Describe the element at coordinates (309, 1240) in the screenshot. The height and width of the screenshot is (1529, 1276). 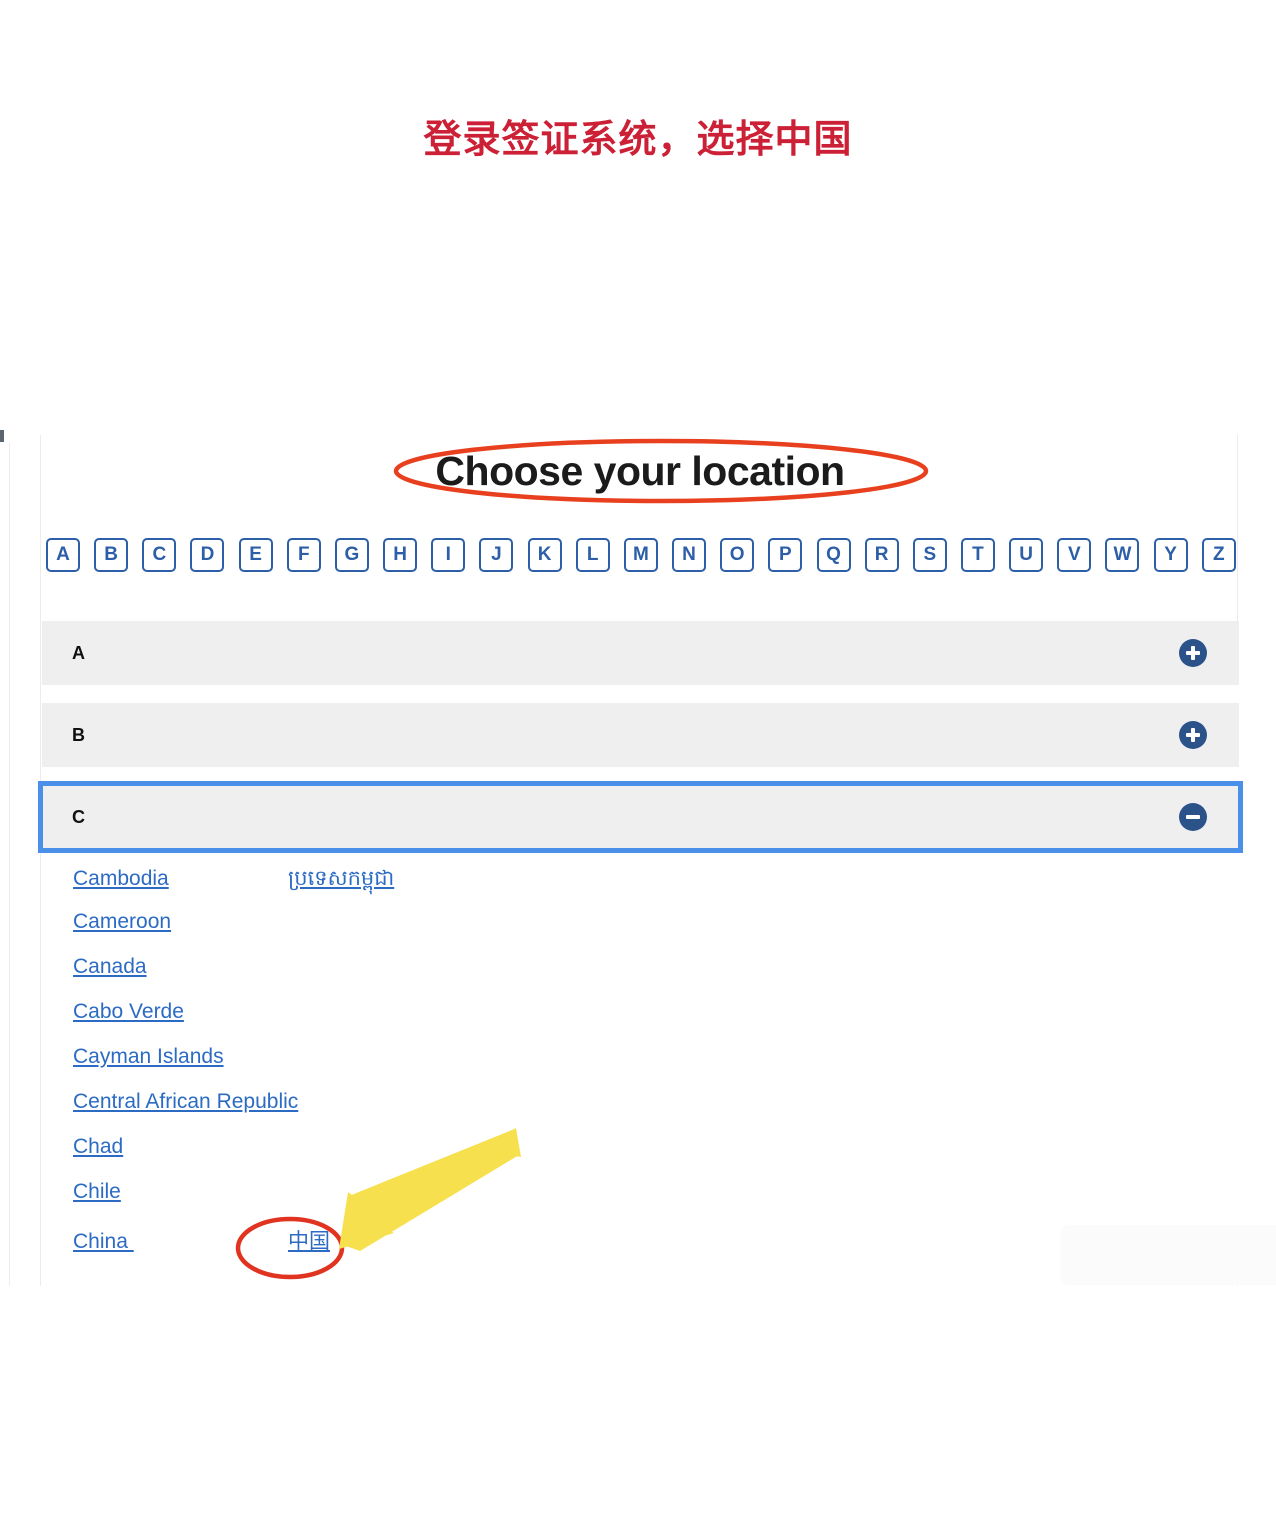
I see `country-link-localized: 中国` at that location.